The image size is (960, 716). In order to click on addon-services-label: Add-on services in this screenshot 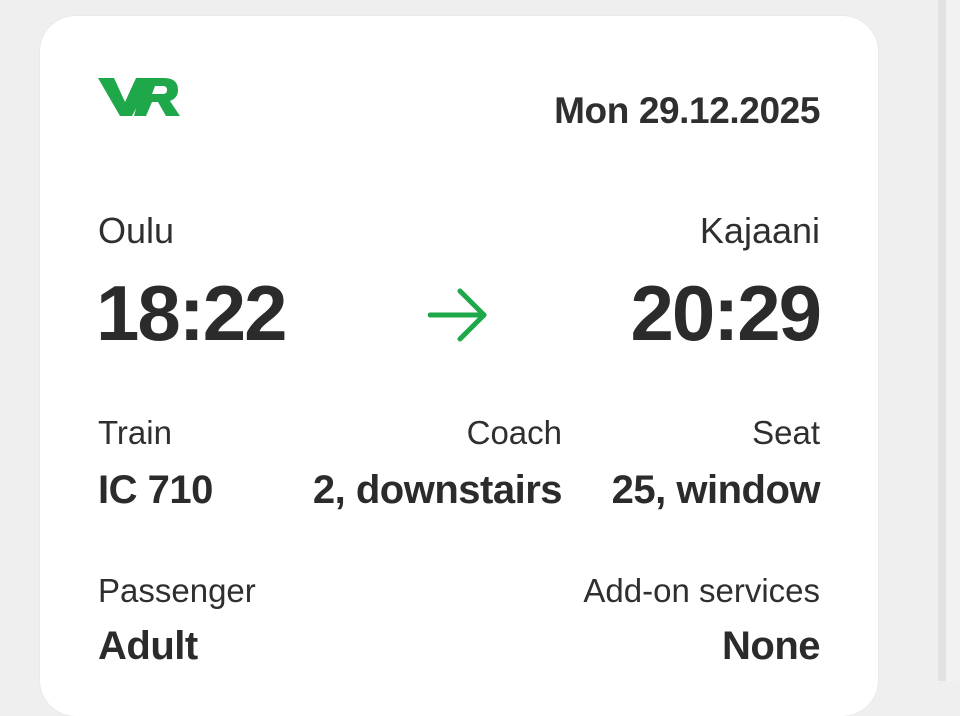, I will do `click(701, 590)`.